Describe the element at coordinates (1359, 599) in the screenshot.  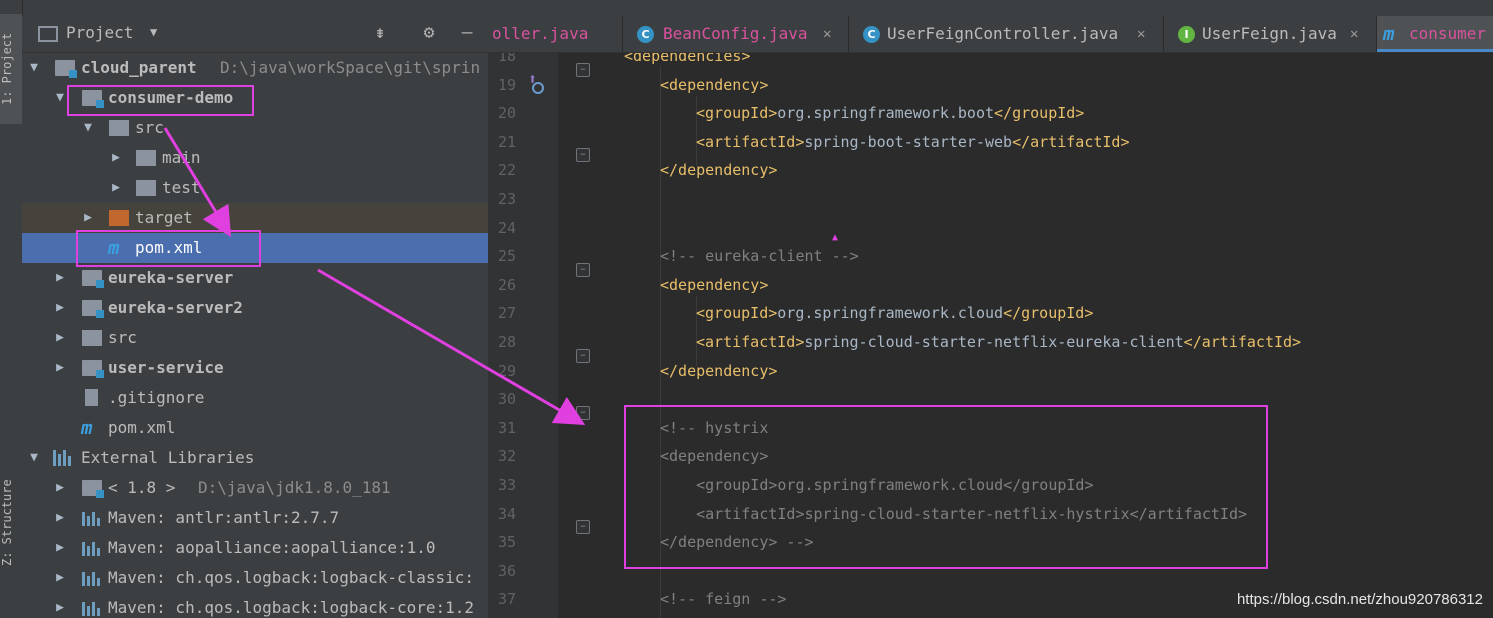
I see `watermark: https://blog.csdn.net/zhou920786312` at that location.